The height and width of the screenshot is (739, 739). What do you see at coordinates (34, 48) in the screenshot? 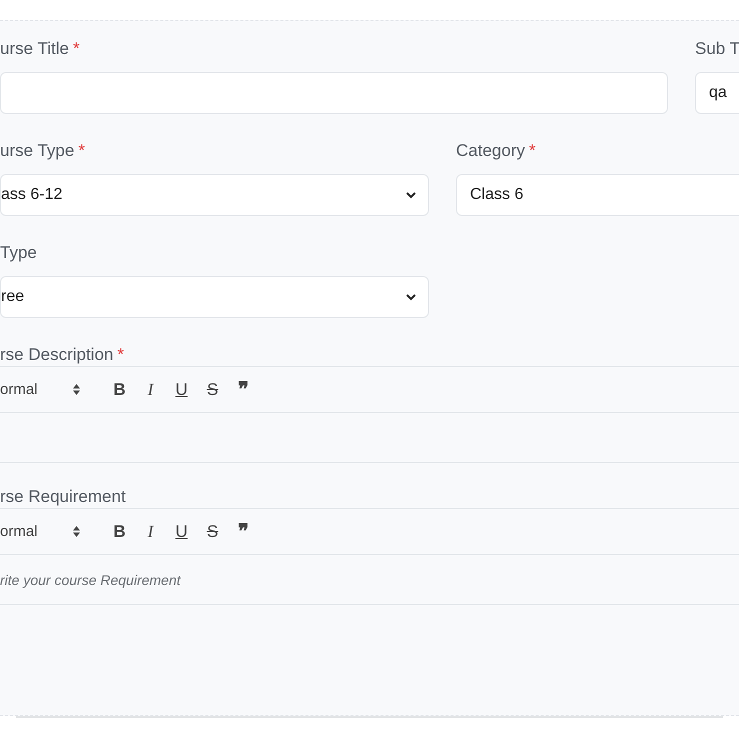
I see `field-label: urse Title` at bounding box center [34, 48].